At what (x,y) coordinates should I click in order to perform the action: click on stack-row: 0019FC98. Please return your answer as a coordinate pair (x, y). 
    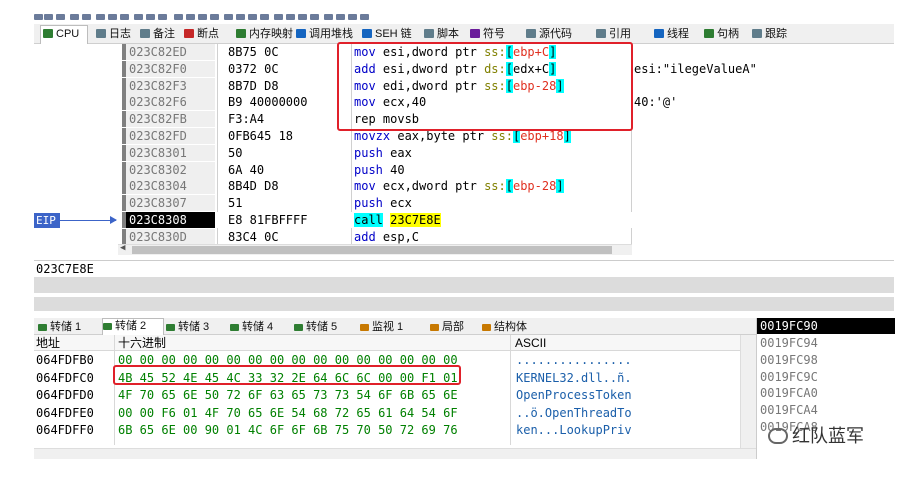
    Looking at the image, I should click on (789, 360).